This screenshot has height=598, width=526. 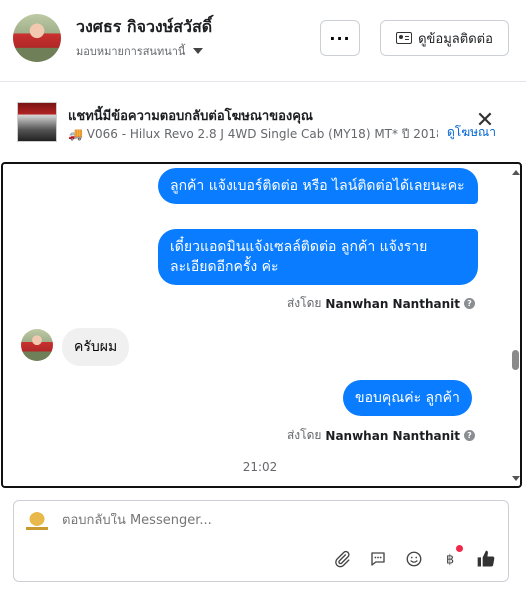 What do you see at coordinates (404, 38) in the screenshot?
I see `contact-card-icon` at bounding box center [404, 38].